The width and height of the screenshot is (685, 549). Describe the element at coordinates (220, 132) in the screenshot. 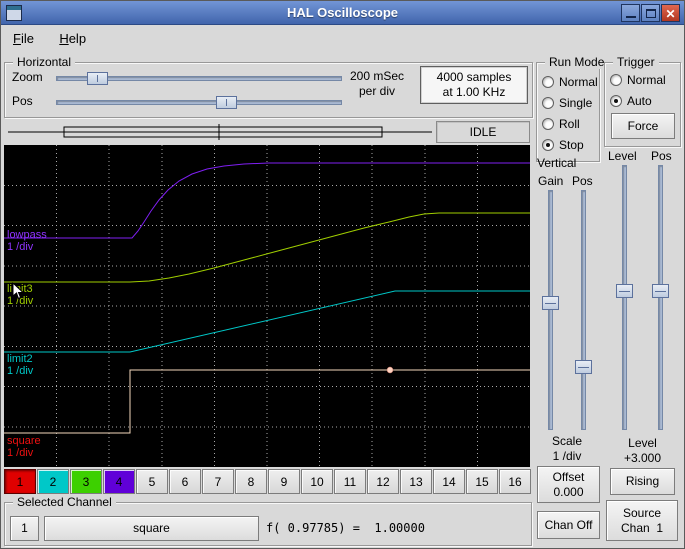

I see `record-position-bar` at that location.